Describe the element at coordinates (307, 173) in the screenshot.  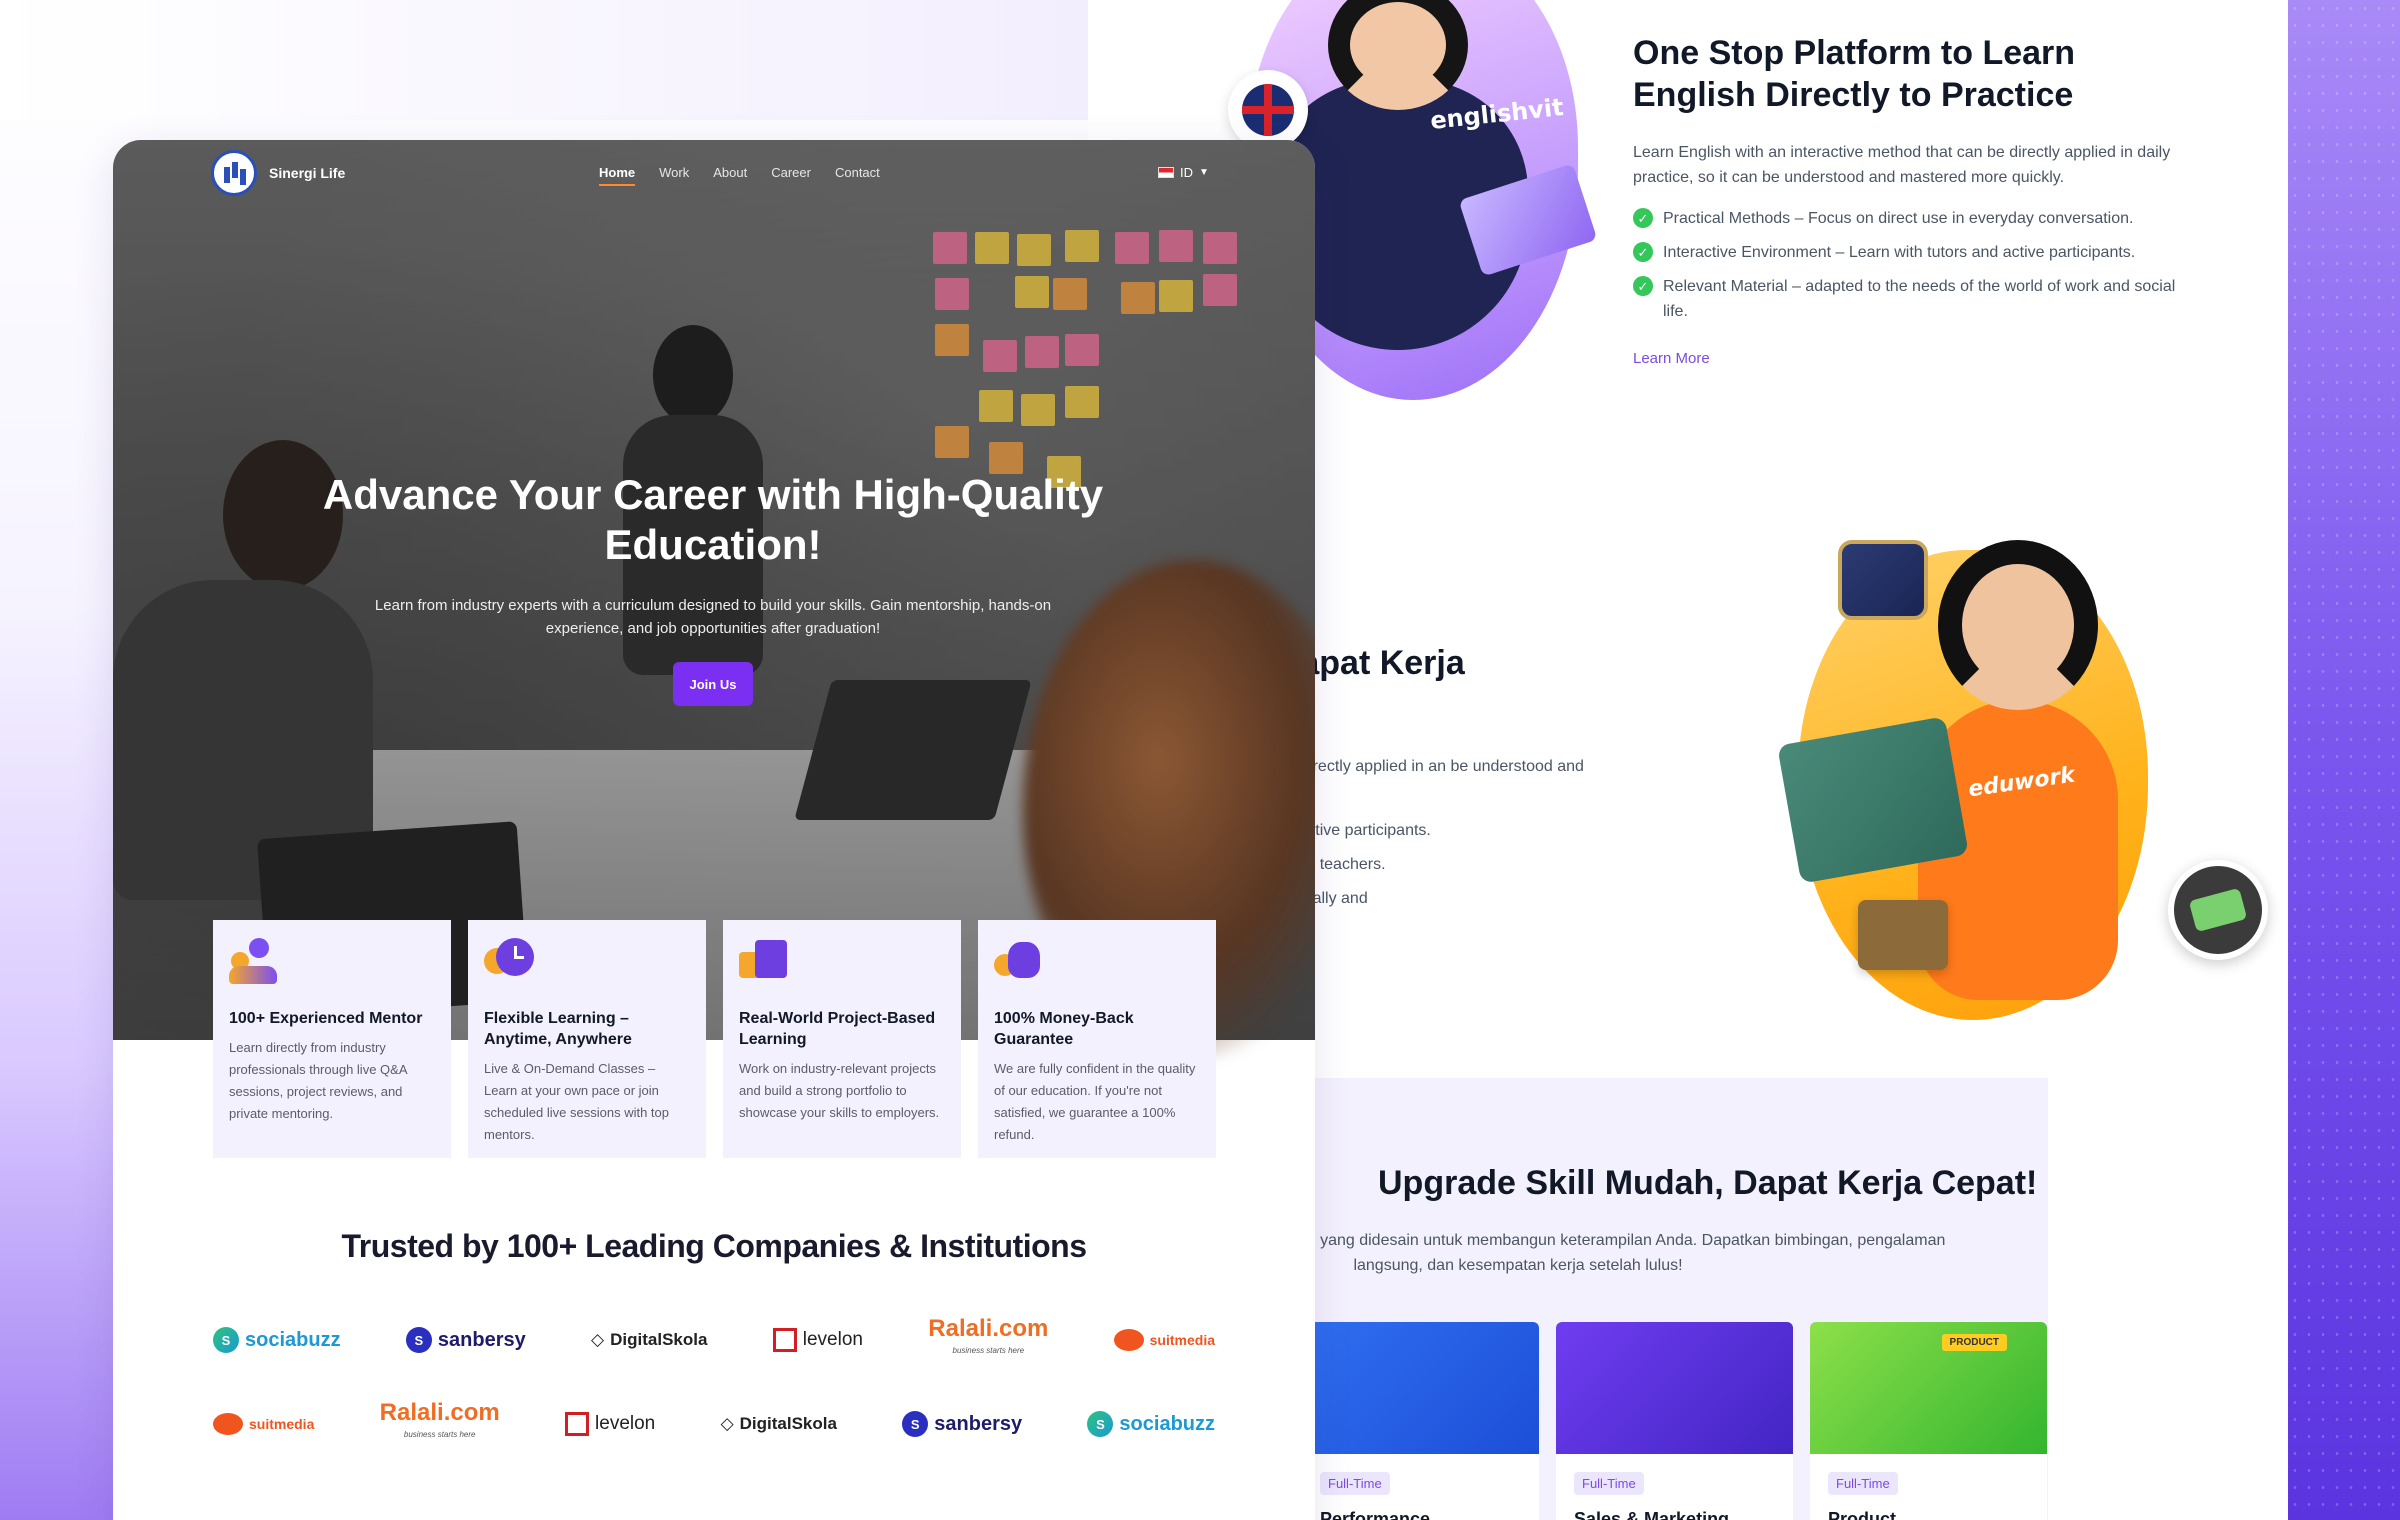
I see `brand-name: Sinergi Life` at that location.